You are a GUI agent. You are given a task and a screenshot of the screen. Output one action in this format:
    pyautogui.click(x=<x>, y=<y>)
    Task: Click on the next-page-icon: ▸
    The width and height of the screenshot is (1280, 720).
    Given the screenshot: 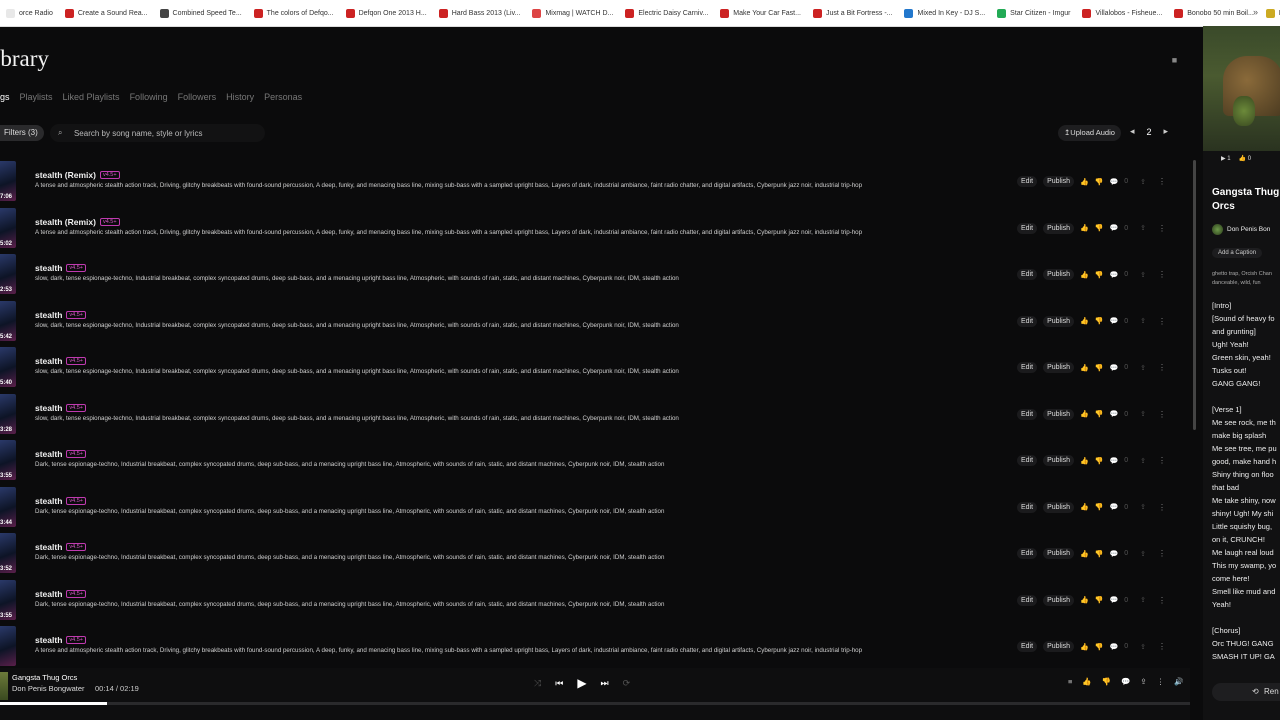 What is the action you would take?
    pyautogui.click(x=1166, y=131)
    